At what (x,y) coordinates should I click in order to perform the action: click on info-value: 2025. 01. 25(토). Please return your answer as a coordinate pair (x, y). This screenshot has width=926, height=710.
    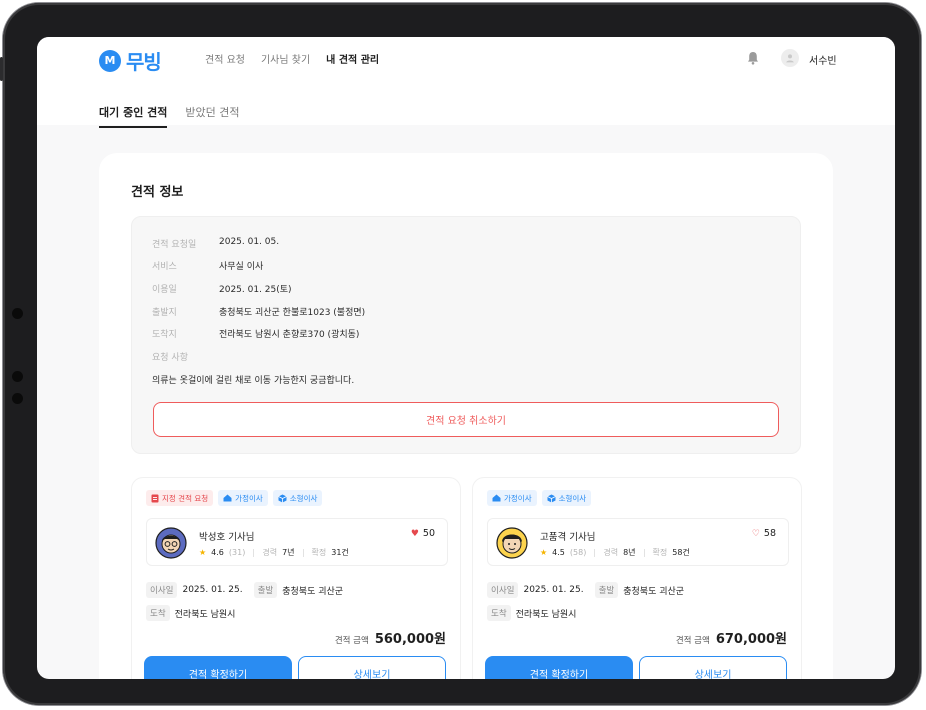
    Looking at the image, I should click on (255, 290).